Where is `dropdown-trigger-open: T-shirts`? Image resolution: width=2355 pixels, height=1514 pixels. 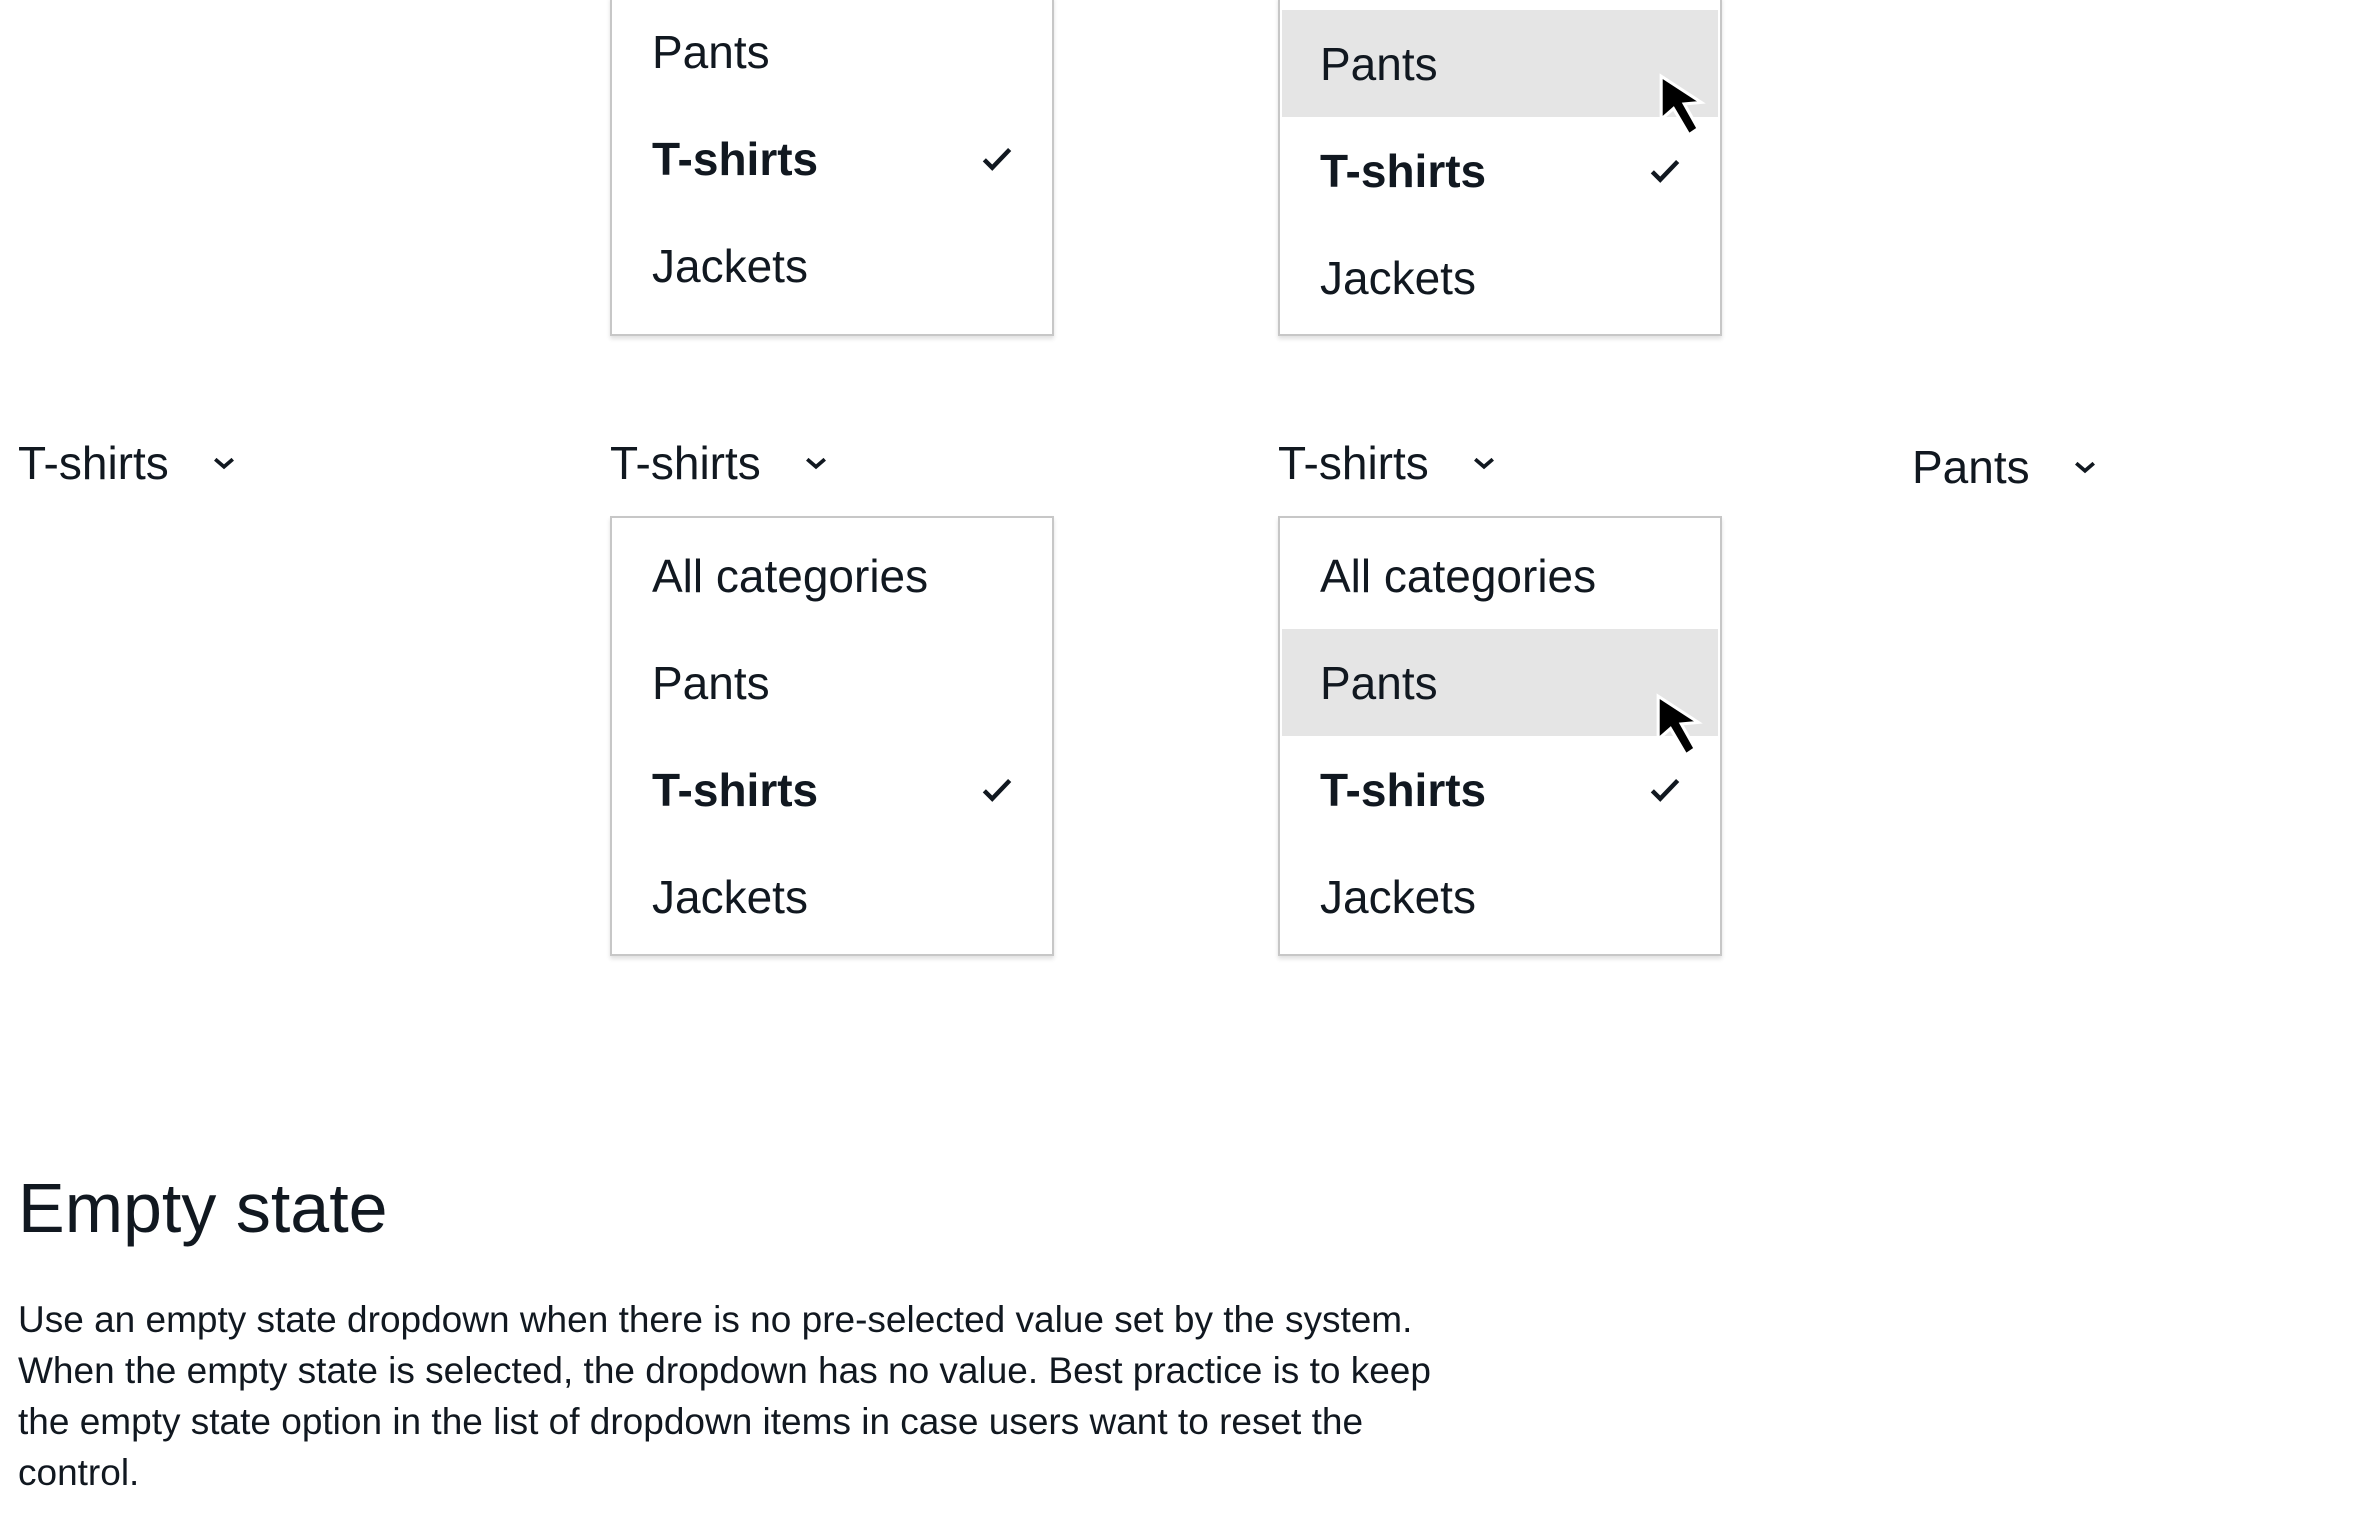
dropdown-trigger-open: T-shirts is located at coordinates (720, 463).